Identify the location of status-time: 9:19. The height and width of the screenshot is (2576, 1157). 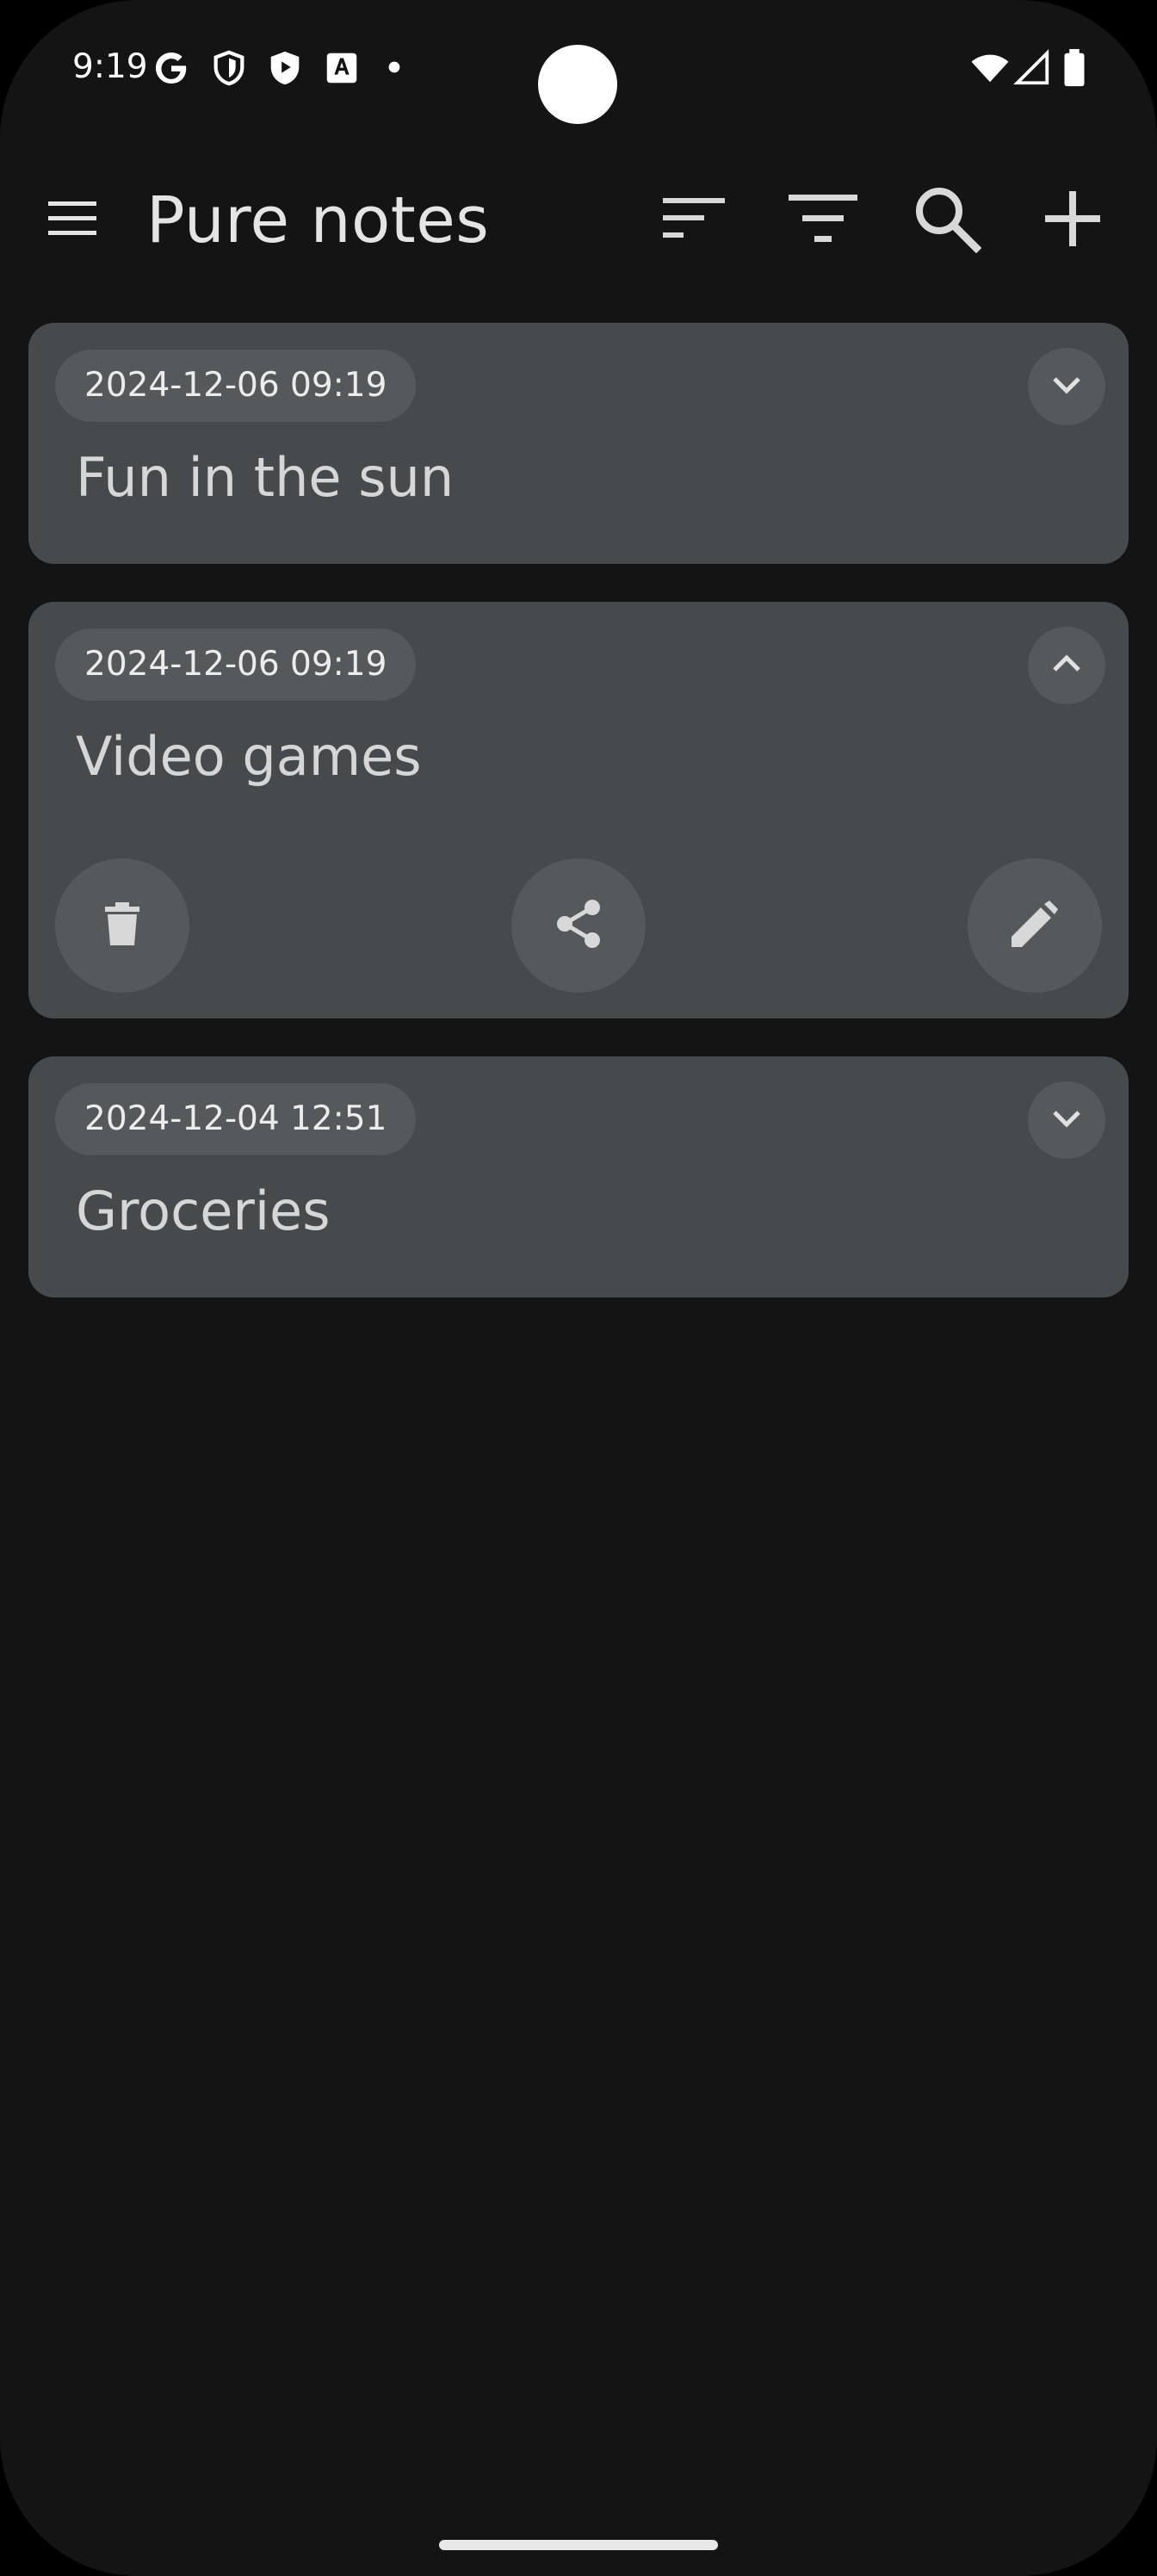
(110, 66).